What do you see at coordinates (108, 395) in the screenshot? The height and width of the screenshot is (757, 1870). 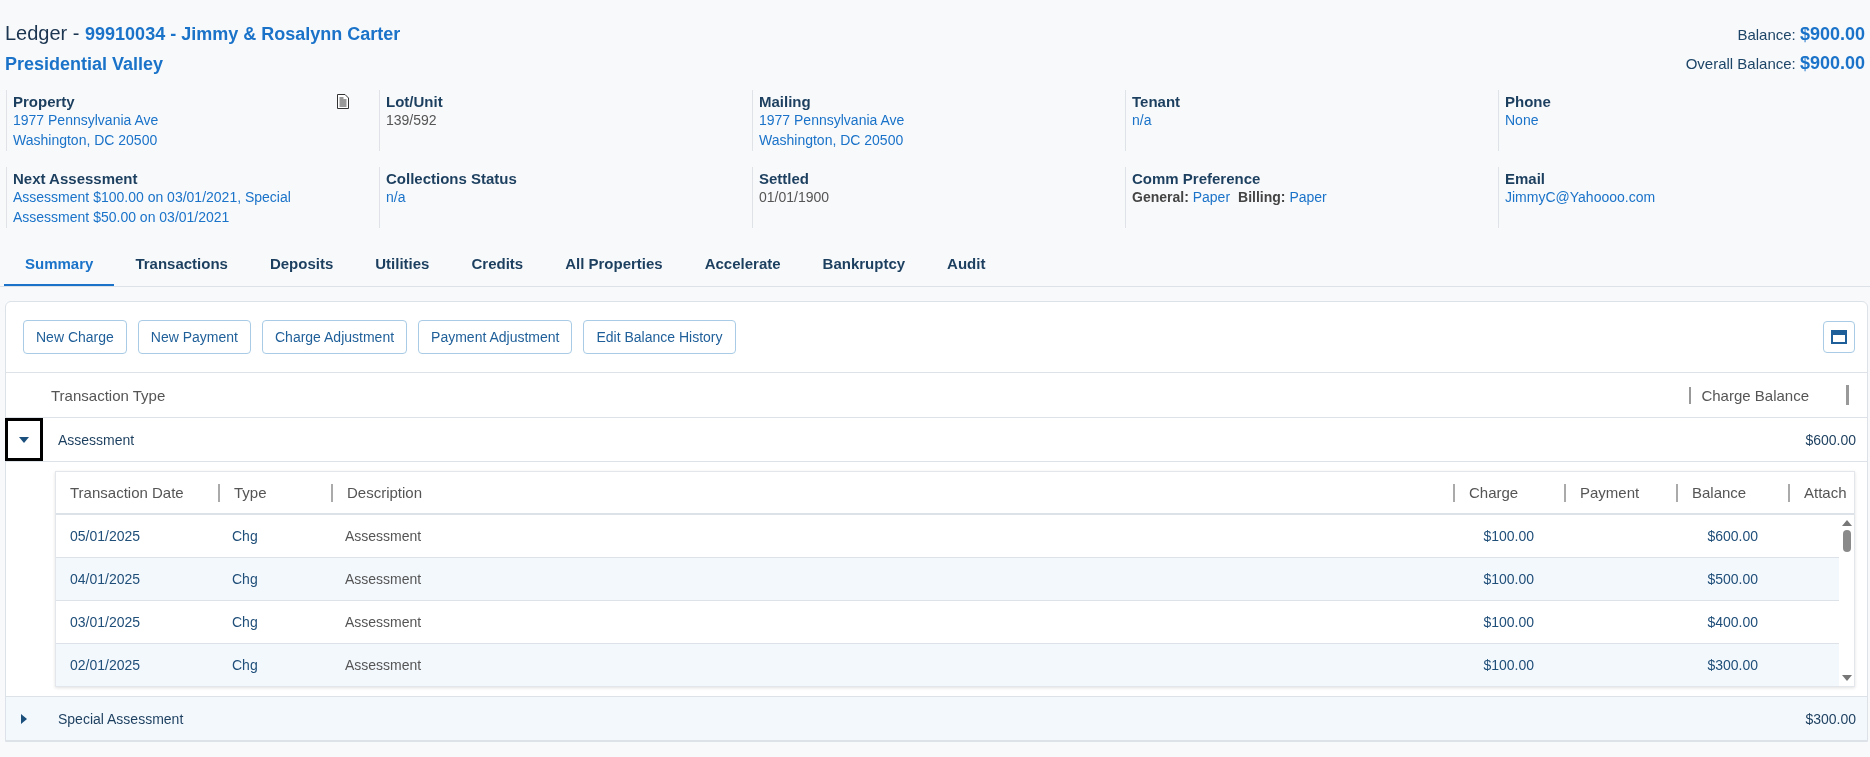 I see `column-header: Transaction Type` at bounding box center [108, 395].